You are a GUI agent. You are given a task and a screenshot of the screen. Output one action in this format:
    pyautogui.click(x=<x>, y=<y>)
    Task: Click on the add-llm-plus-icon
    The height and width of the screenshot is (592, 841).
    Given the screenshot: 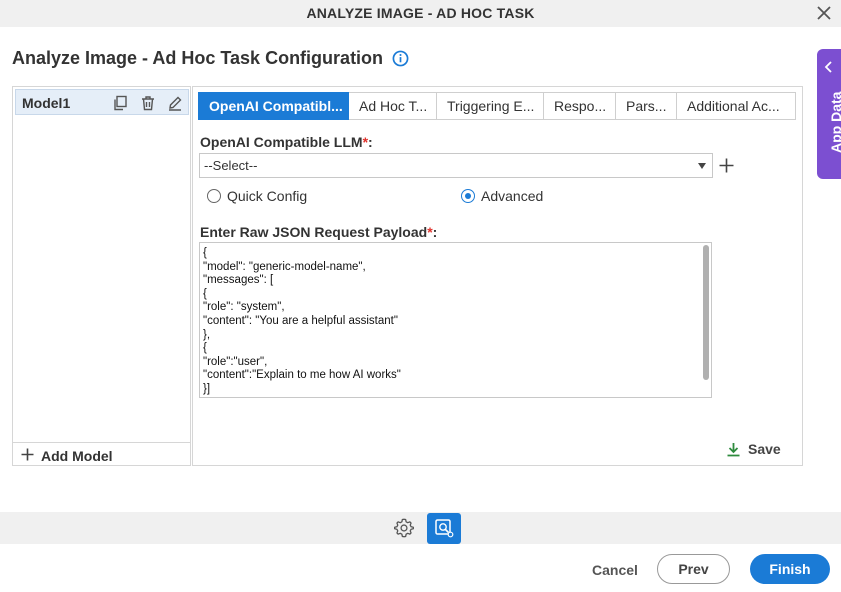 What is the action you would take?
    pyautogui.click(x=726, y=165)
    